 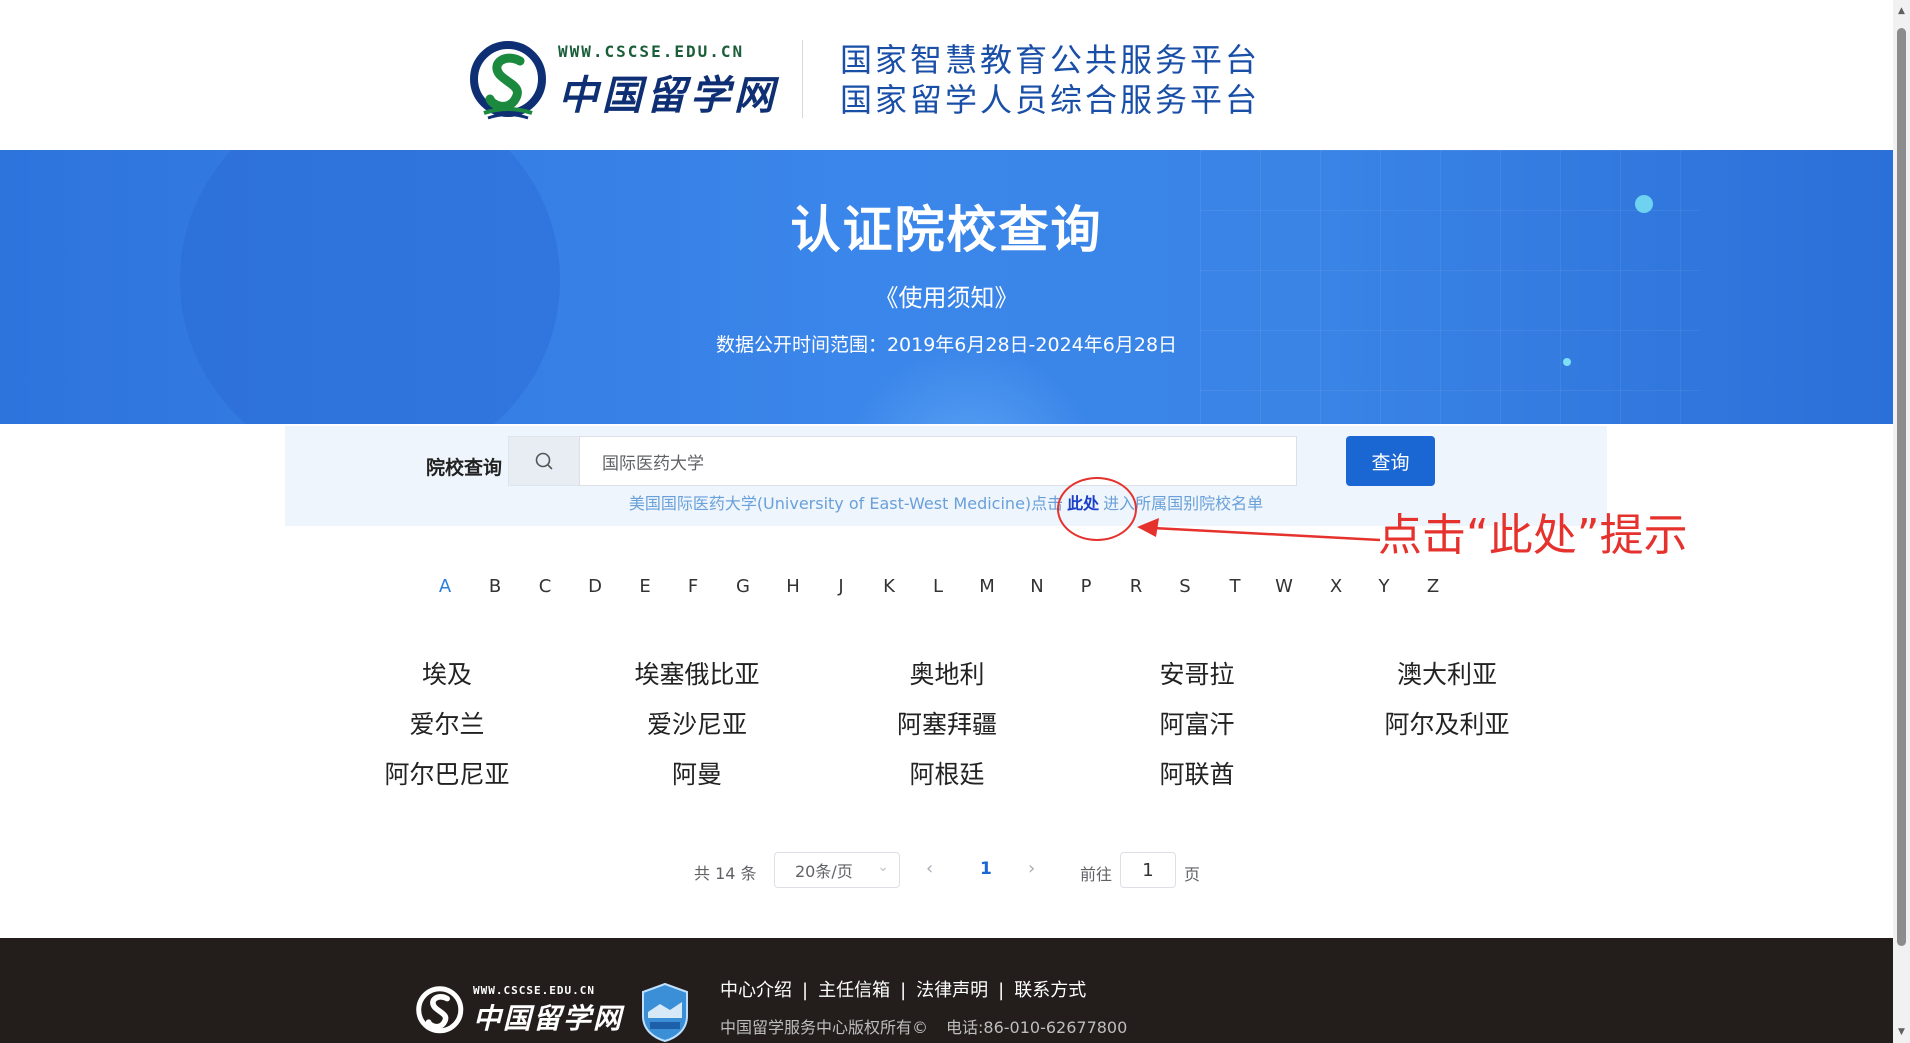 I want to click on search-icon-box, so click(x=544, y=461).